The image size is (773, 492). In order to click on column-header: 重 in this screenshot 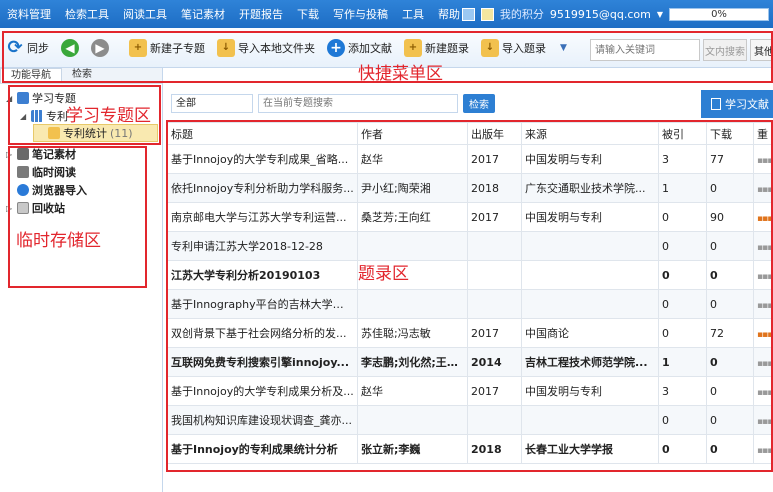, I will do `click(763, 133)`.